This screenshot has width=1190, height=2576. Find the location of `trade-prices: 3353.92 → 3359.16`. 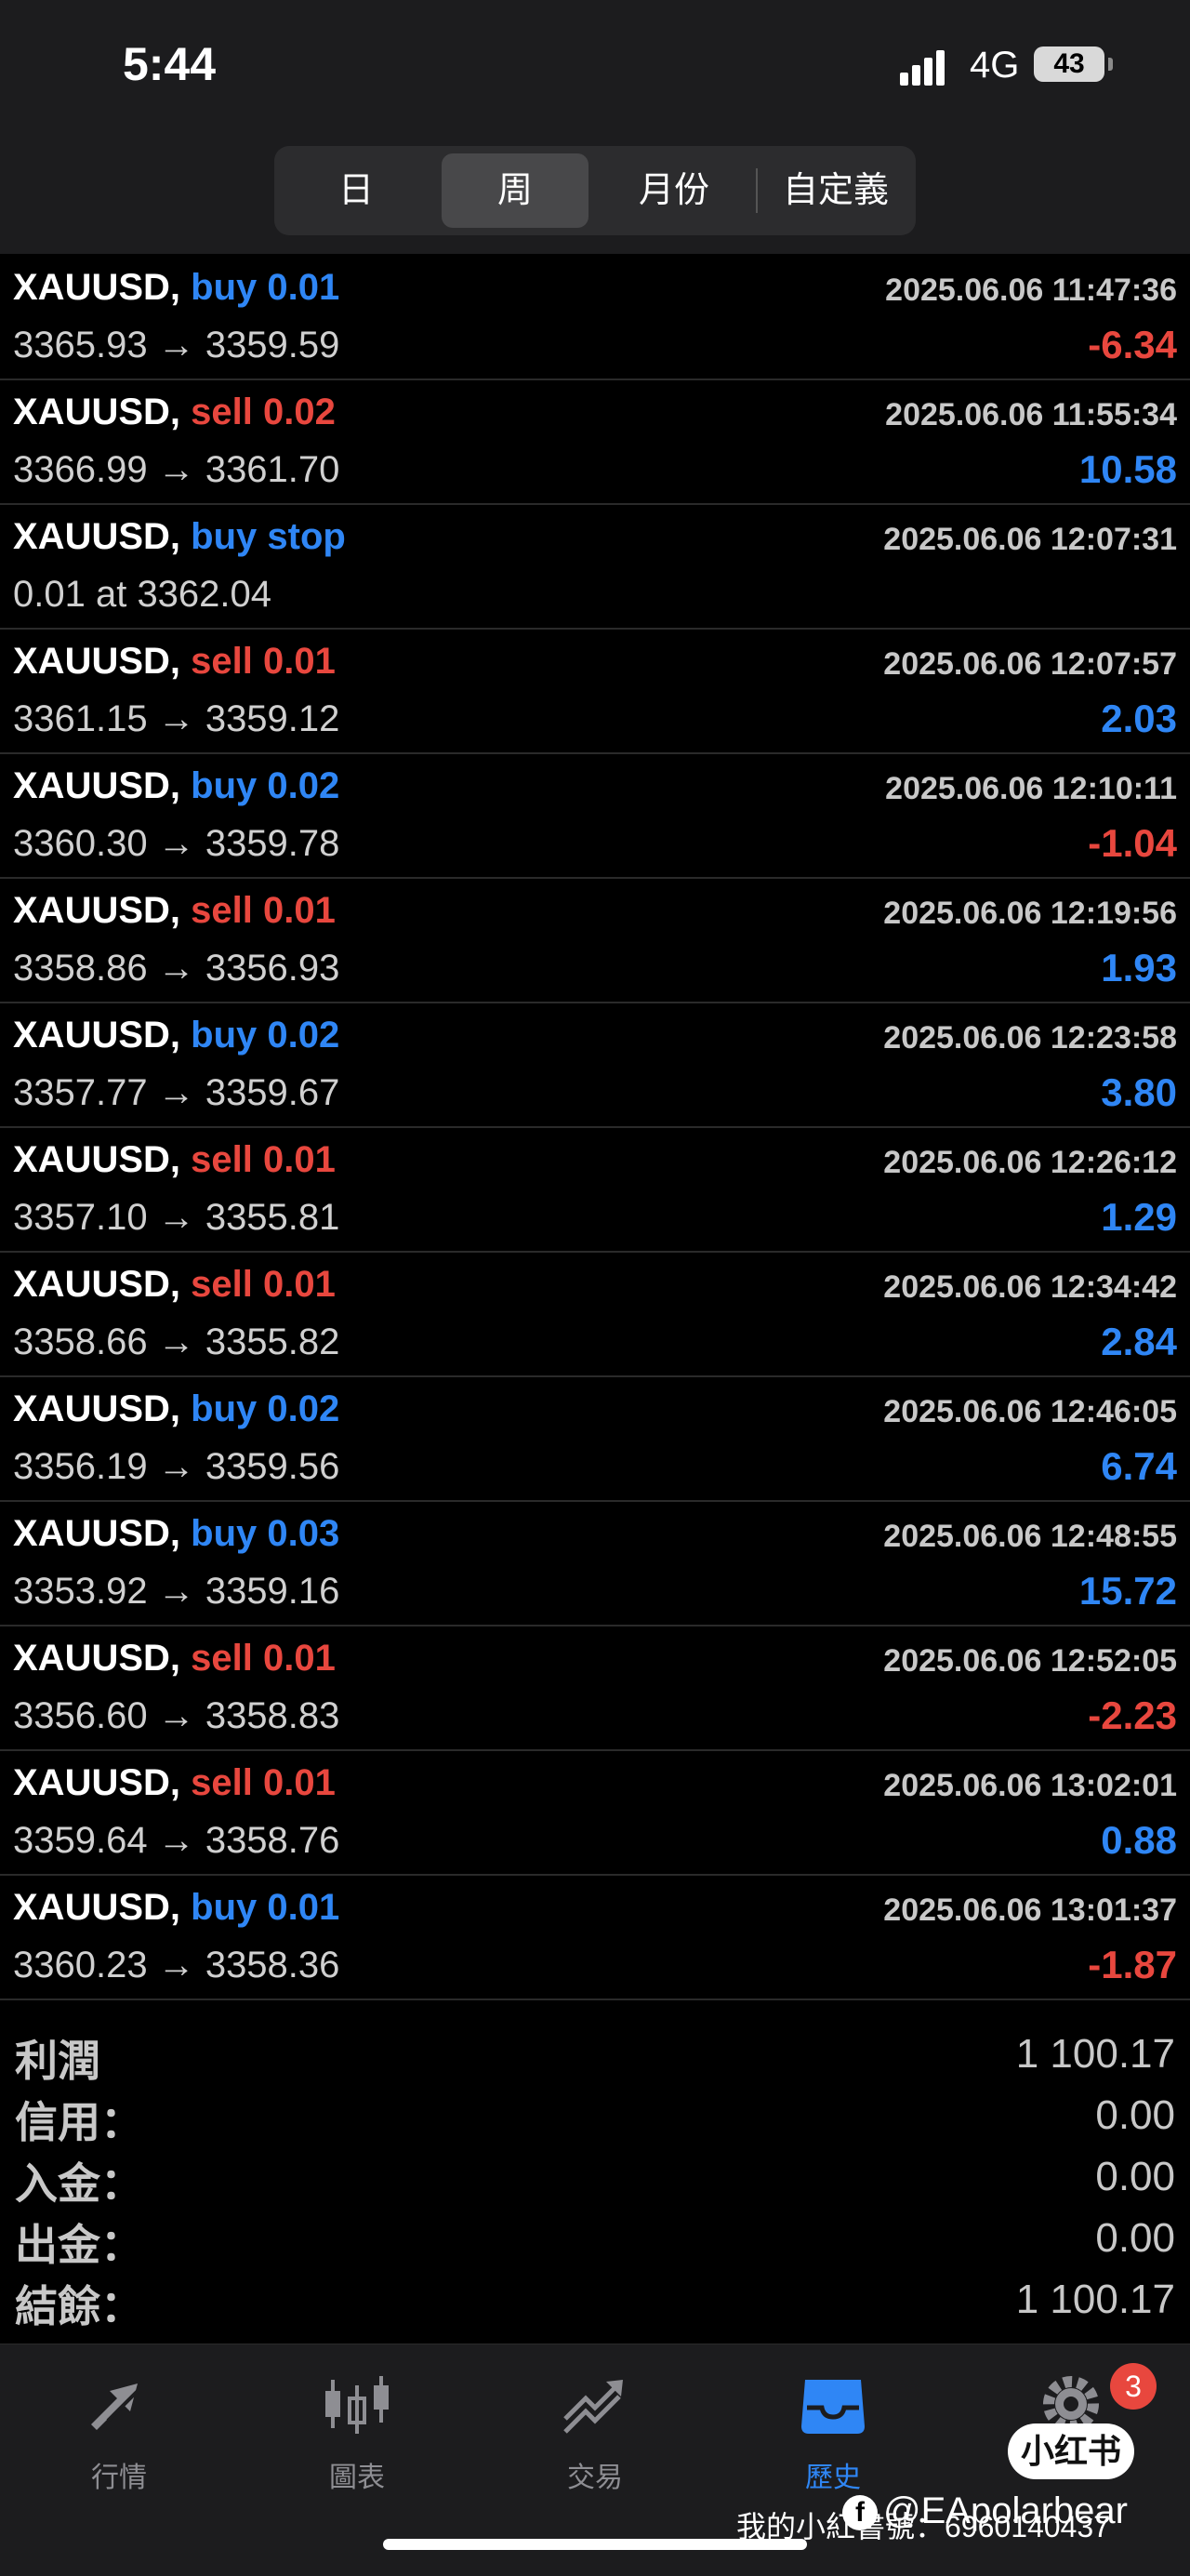

trade-prices: 3353.92 → 3359.16 is located at coordinates (176, 1591).